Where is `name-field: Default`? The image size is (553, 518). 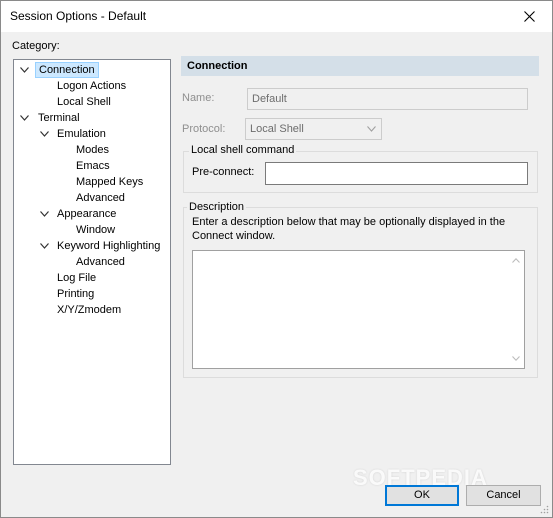
name-field: Default is located at coordinates (387, 99).